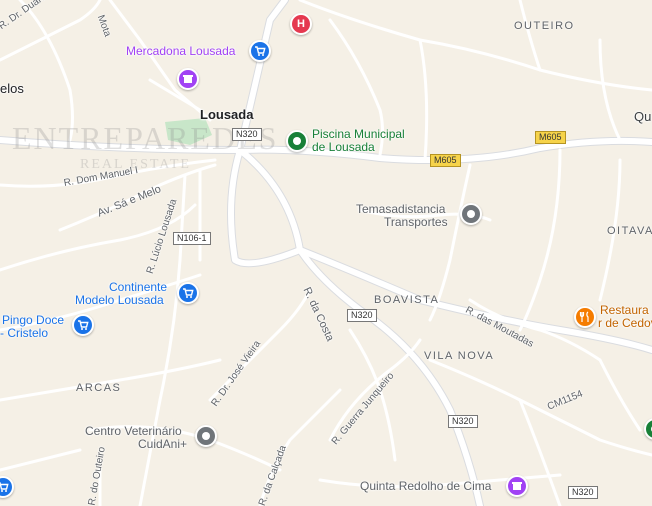 The image size is (652, 506). Describe the element at coordinates (227, 114) in the screenshot. I see `place-lousada: Lousada` at that location.